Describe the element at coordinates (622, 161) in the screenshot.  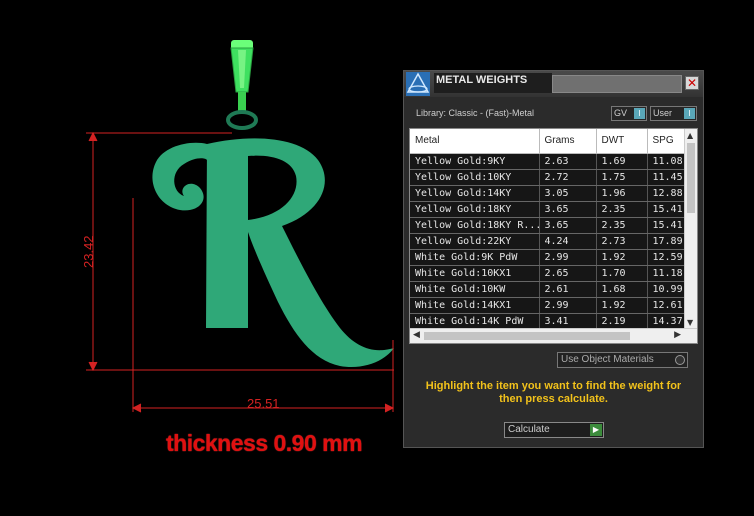
I see `cell-dwt: 1.69` at that location.